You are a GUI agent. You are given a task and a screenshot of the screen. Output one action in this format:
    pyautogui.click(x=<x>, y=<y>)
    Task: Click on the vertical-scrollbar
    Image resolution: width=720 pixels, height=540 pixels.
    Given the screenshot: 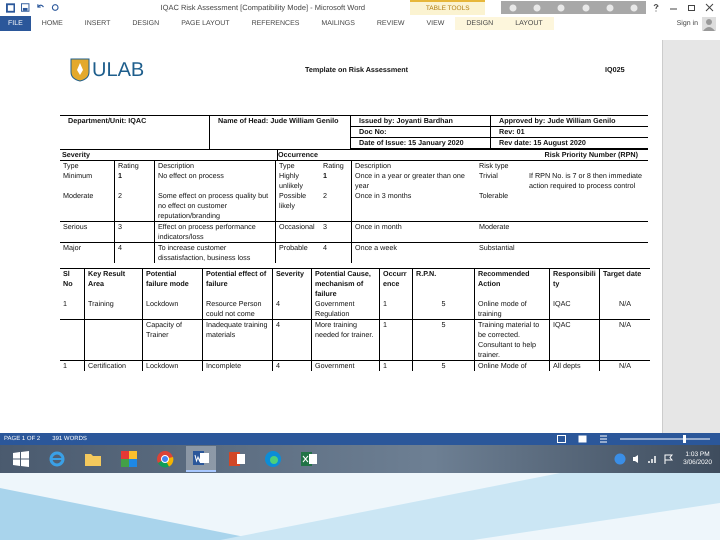 What is the action you would take?
    pyautogui.click(x=691, y=236)
    